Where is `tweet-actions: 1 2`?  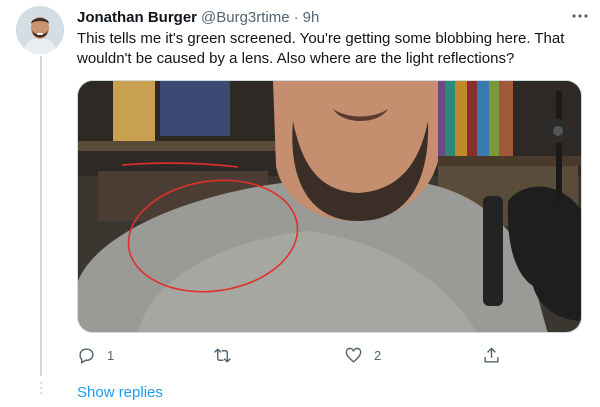 tweet-actions: 1 2 is located at coordinates (292, 355).